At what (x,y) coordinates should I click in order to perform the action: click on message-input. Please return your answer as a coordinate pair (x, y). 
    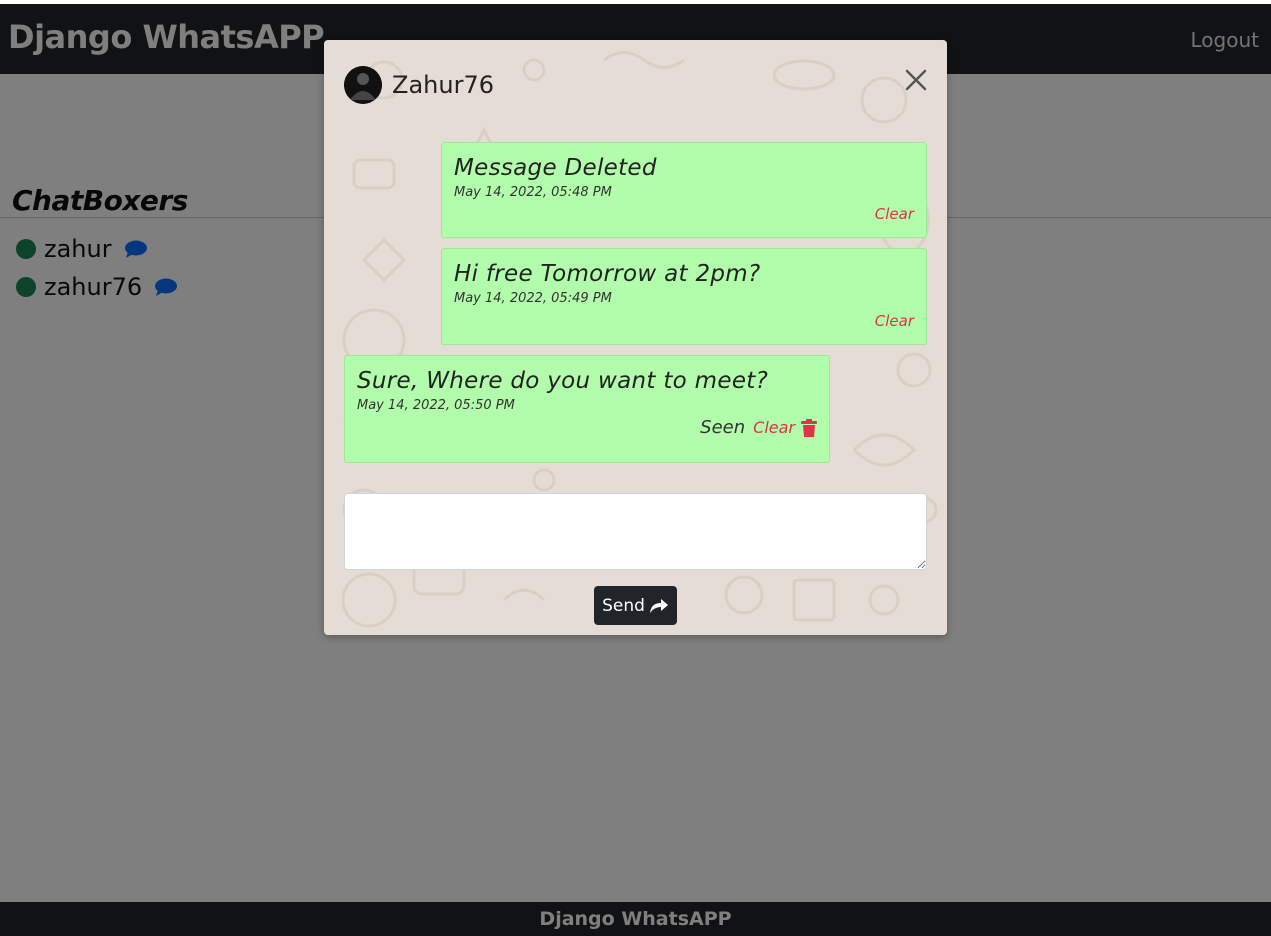
    Looking at the image, I should click on (635, 531).